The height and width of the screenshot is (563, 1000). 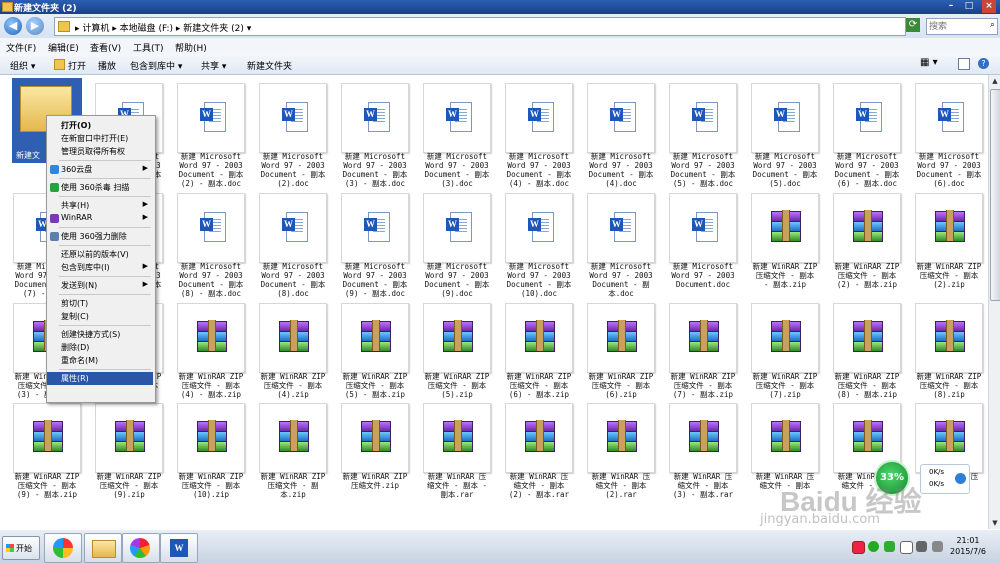 I want to click on file-item-archive: 新建 WinRAR ZIP 压缩文件 - 副本 (5) - 副本.zip, so click(x=375, y=354).